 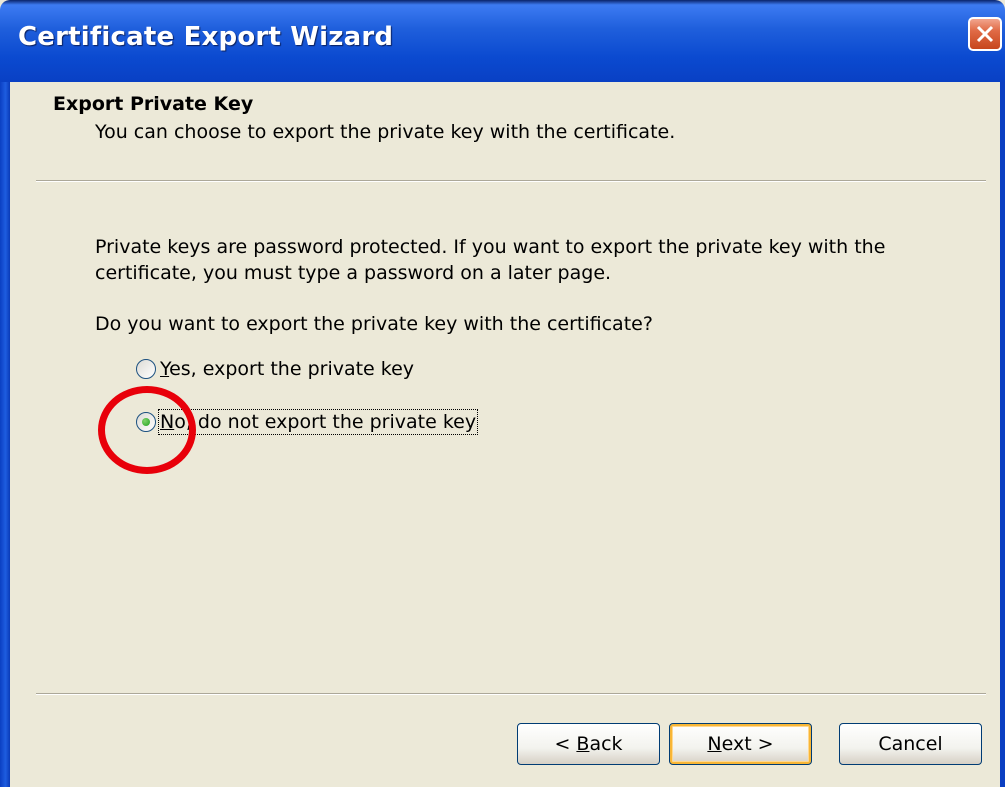 I want to click on back-button-rest: ack, so click(x=606, y=744).